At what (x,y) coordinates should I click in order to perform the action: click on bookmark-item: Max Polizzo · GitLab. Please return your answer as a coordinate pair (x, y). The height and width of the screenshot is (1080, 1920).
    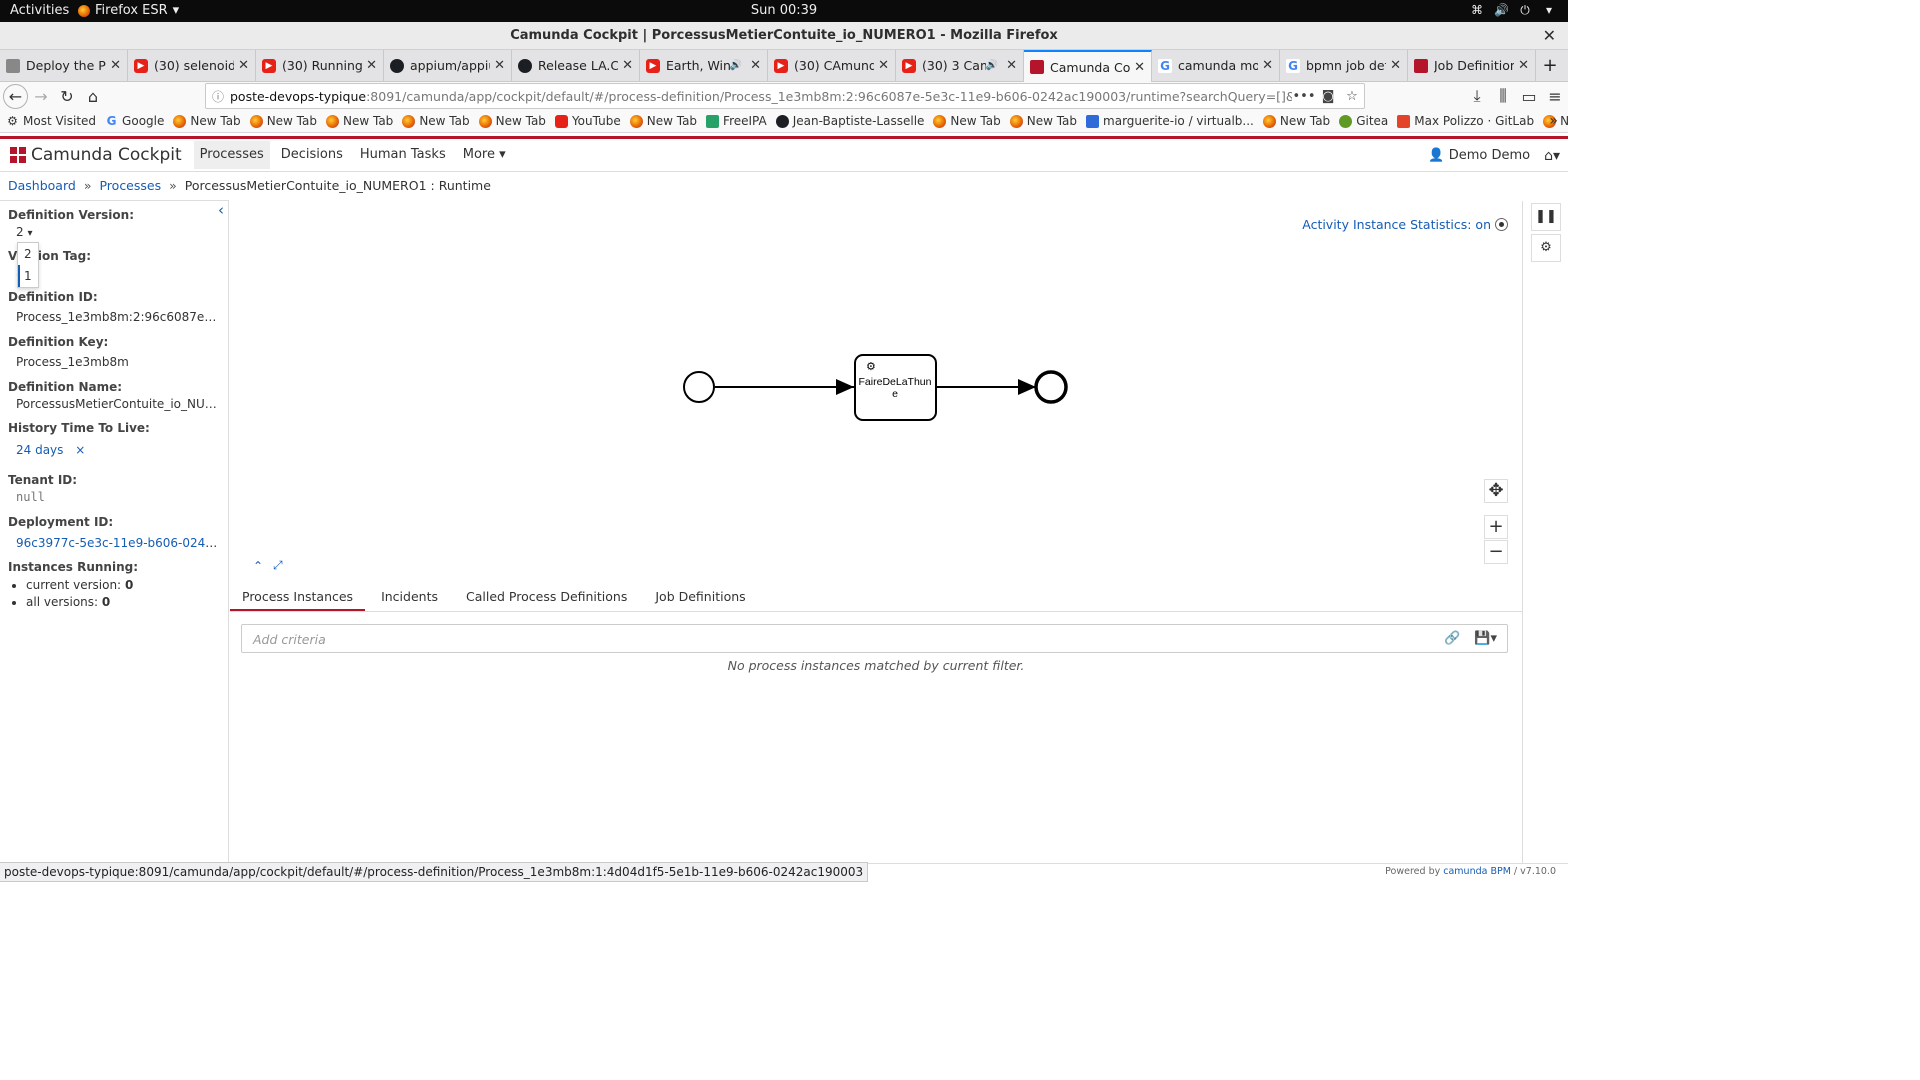
    Looking at the image, I should click on (1465, 121).